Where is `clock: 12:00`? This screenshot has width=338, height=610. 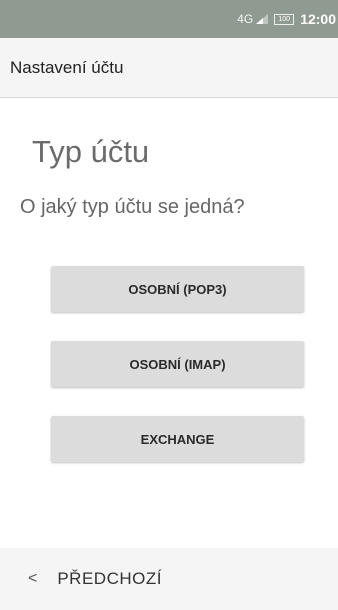 clock: 12:00 is located at coordinates (318, 19).